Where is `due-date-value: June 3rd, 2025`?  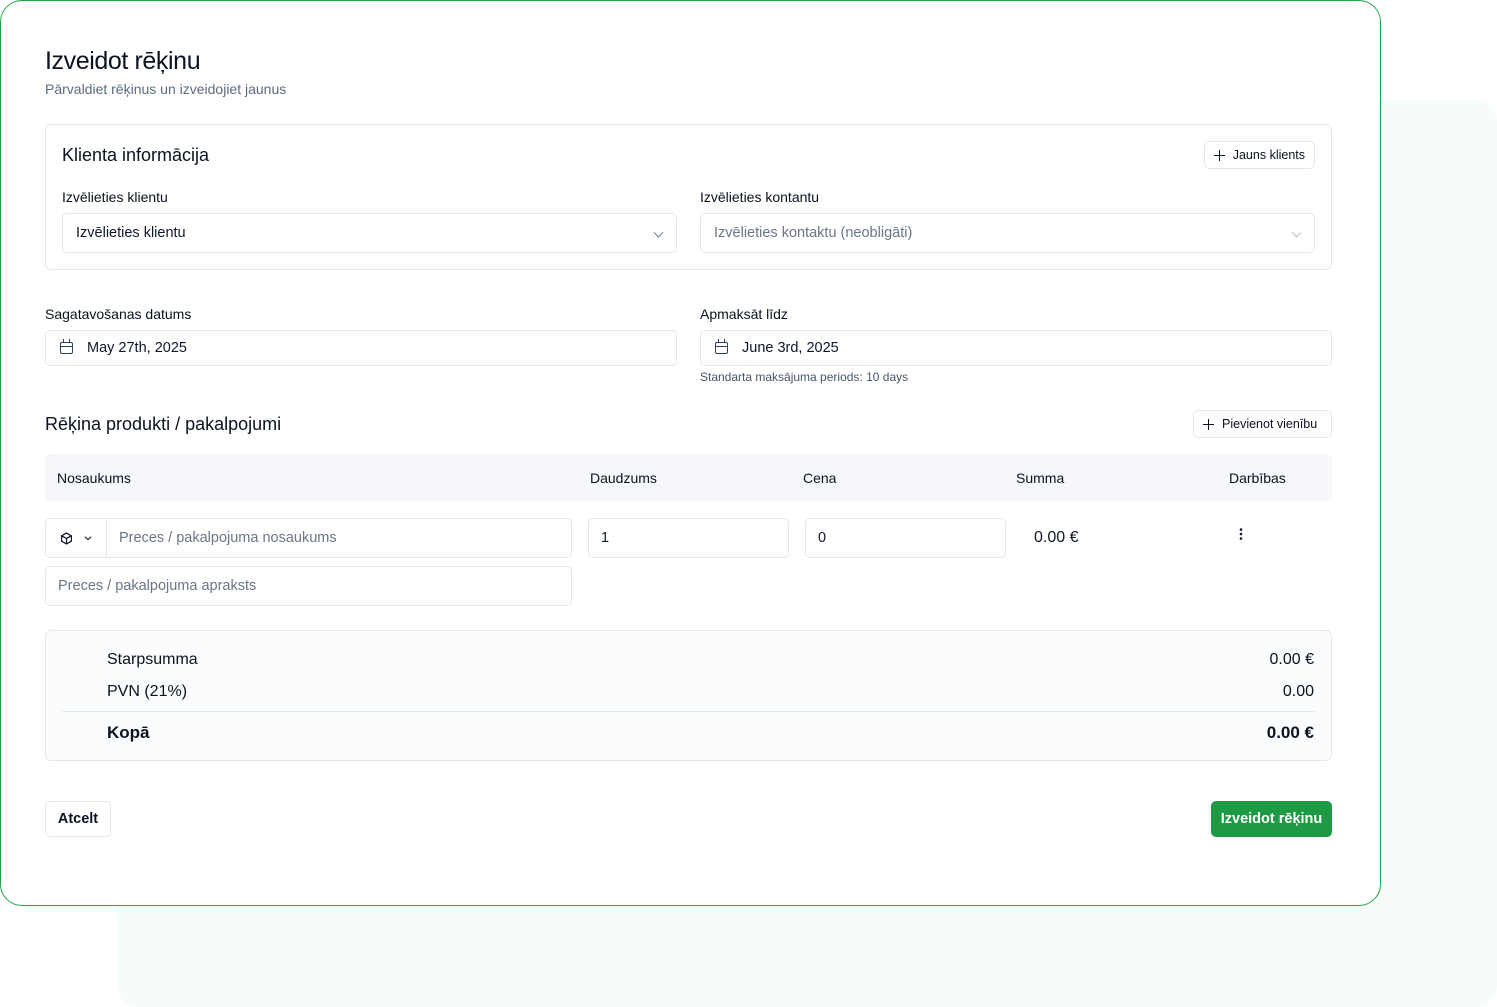
due-date-value: June 3rd, 2025 is located at coordinates (790, 348).